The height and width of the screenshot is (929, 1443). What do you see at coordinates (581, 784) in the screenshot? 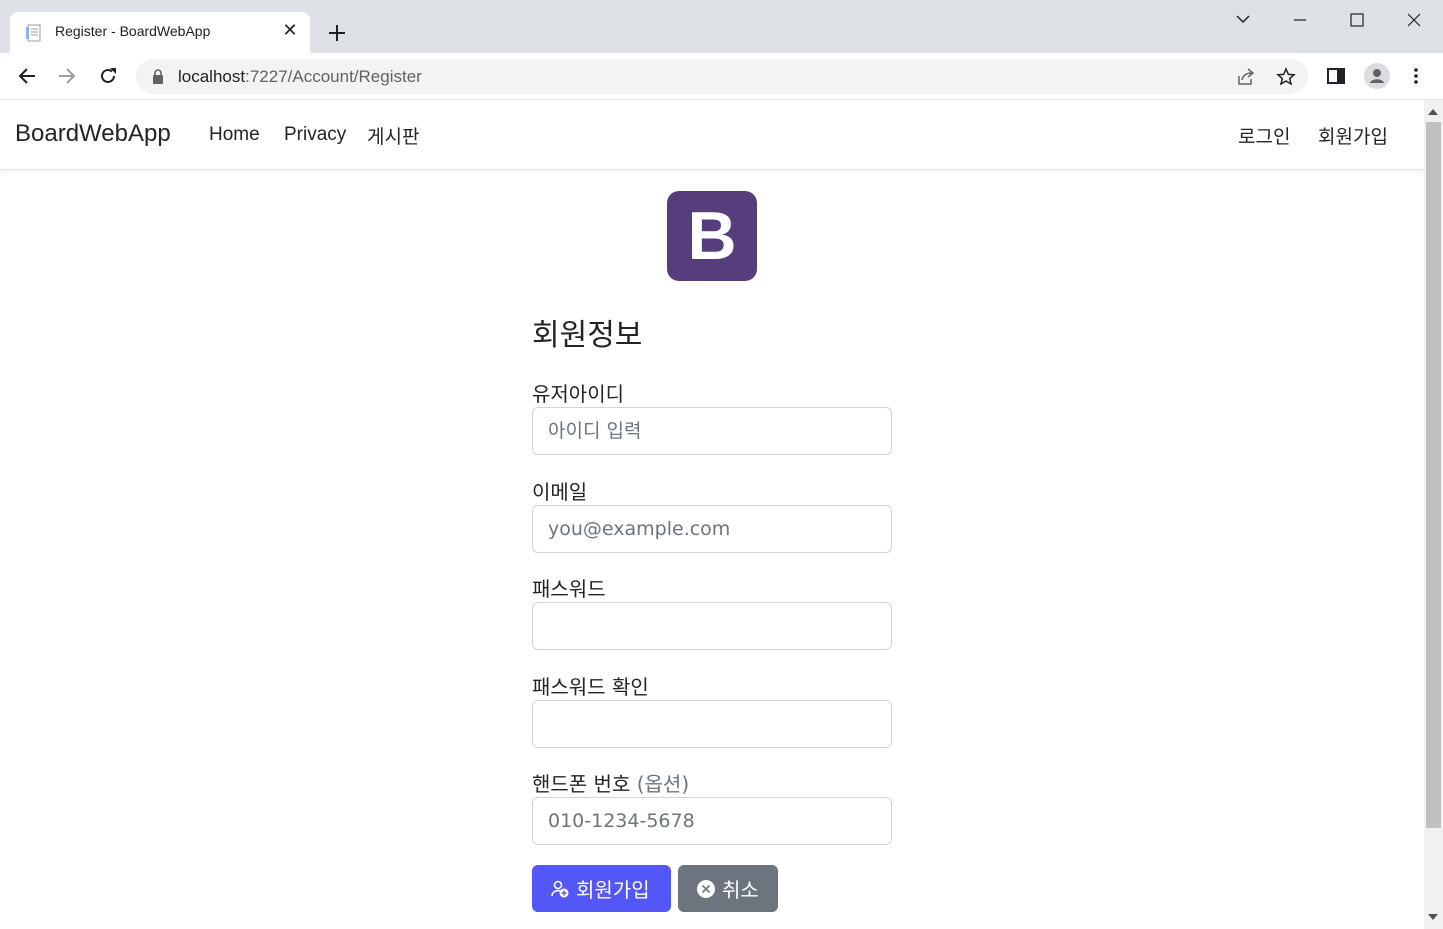
I see `phone-label-text: 핸드폰 번호` at bounding box center [581, 784].